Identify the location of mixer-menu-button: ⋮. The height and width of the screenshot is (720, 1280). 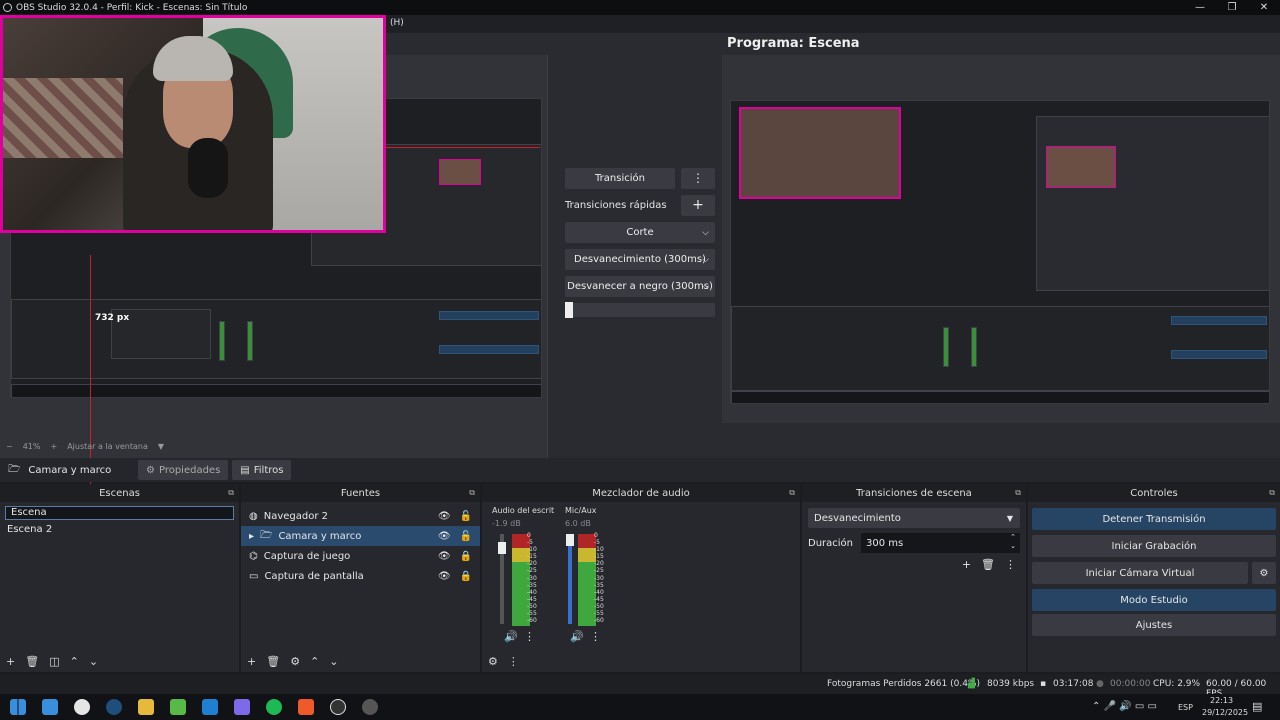
(513, 661).